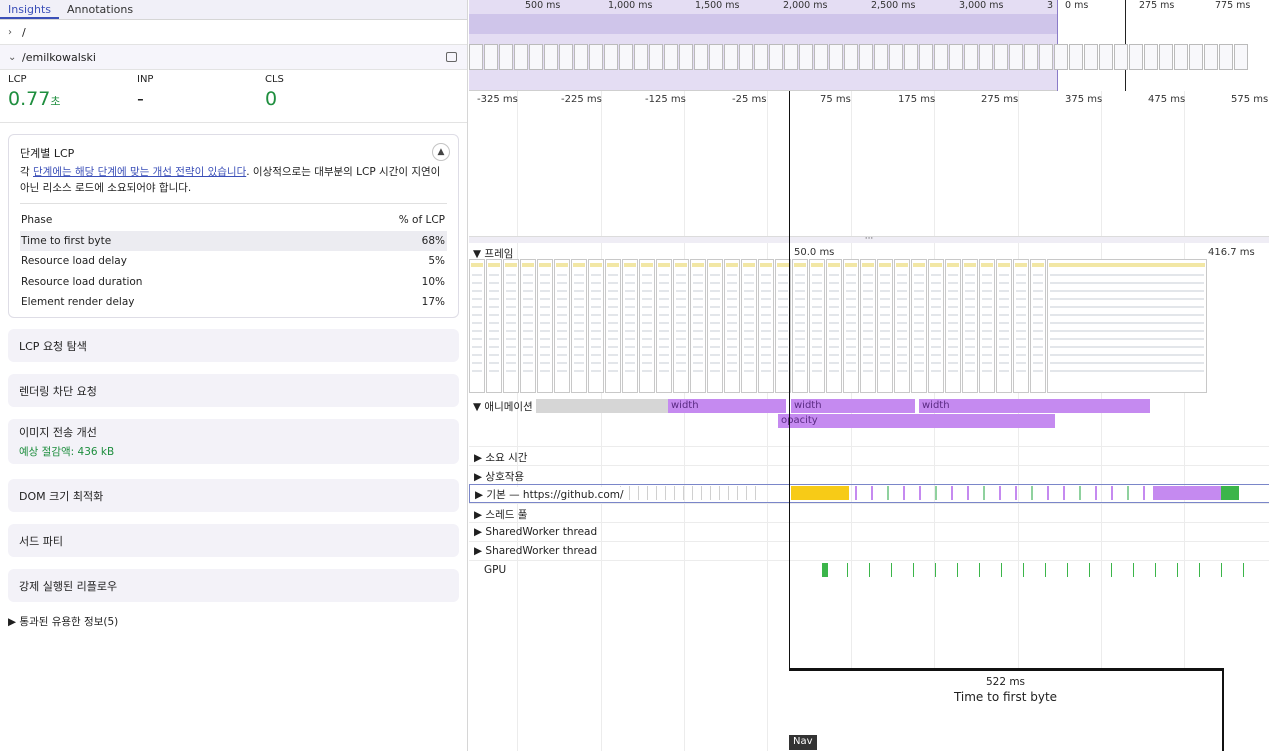 Image resolution: width=1269 pixels, height=751 pixels. Describe the element at coordinates (30, 9) in the screenshot. I see `tab-insights: Insights` at that location.